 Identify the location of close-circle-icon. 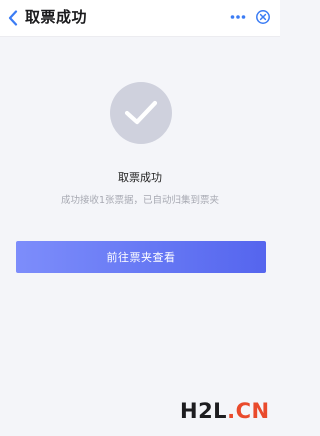
(263, 17).